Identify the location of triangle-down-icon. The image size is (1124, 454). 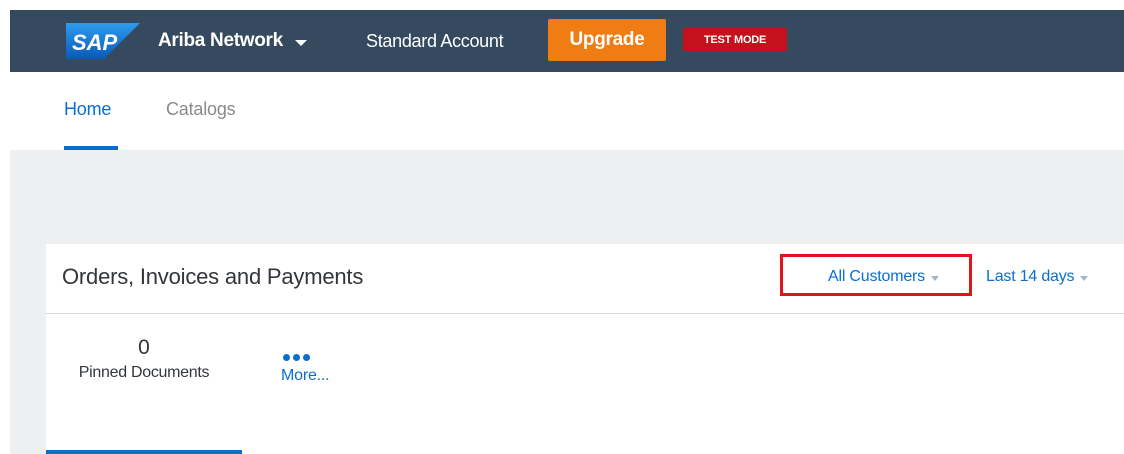
(1084, 278).